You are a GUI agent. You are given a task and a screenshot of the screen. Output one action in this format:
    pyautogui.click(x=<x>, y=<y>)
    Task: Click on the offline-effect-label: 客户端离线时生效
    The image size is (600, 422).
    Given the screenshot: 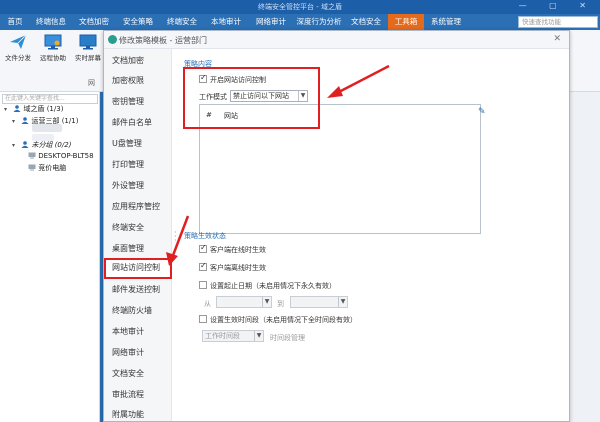 What is the action you would take?
    pyautogui.click(x=238, y=268)
    